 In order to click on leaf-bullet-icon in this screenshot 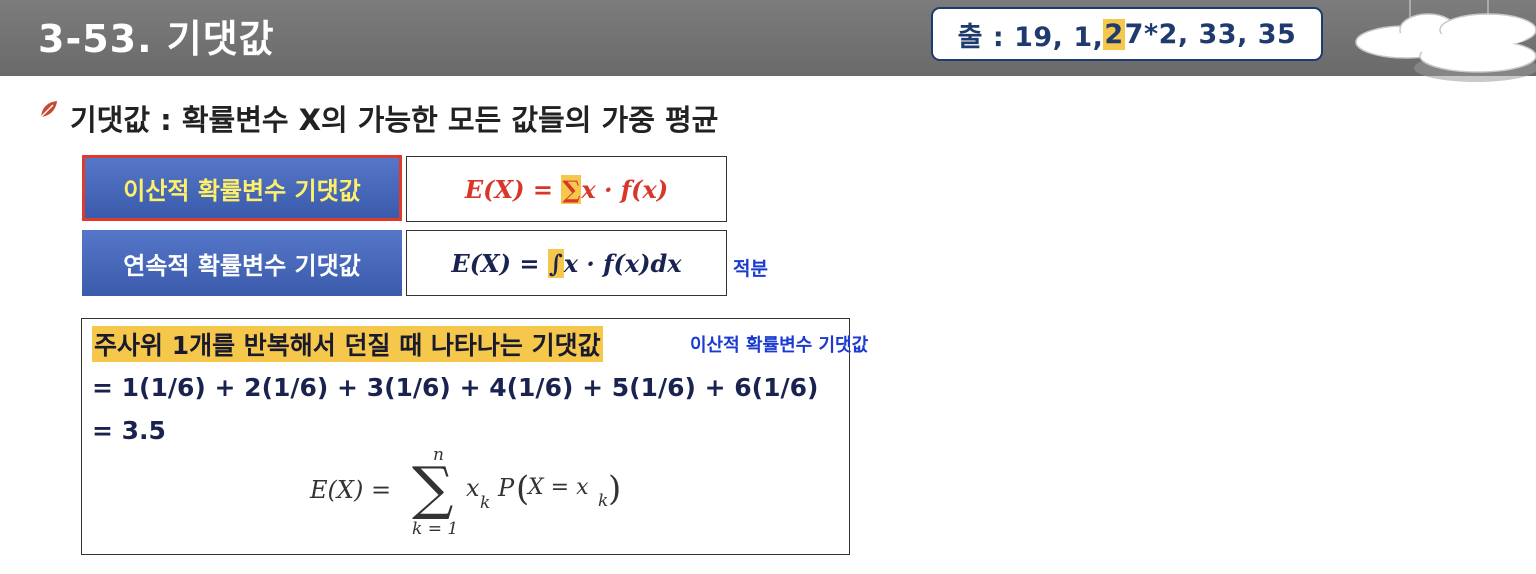, I will do `click(48, 109)`.